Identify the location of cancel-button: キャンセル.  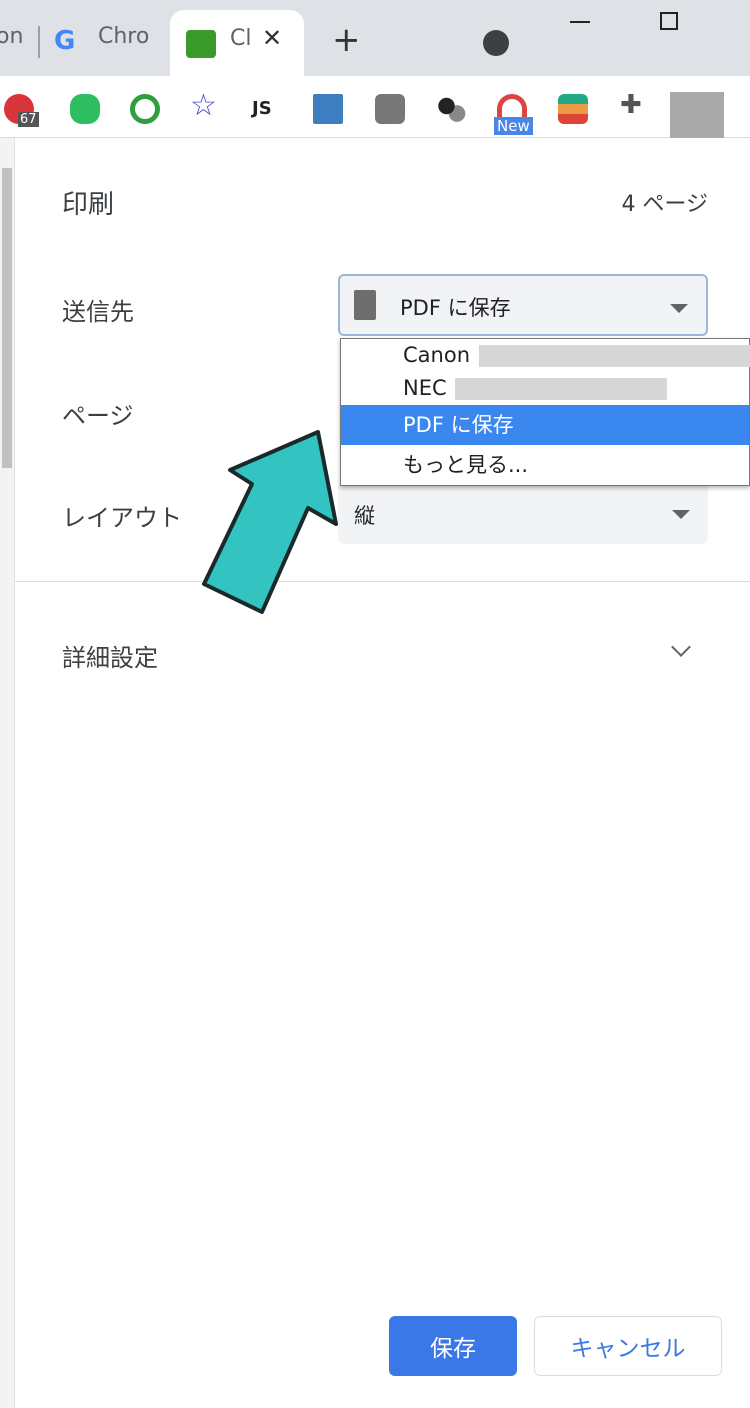
(628, 1346).